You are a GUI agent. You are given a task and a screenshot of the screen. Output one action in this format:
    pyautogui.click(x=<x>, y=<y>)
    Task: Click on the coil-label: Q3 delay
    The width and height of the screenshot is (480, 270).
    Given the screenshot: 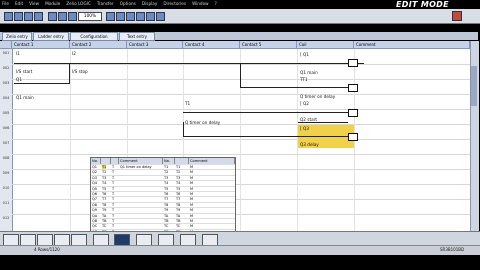 What is the action you would take?
    pyautogui.click(x=309, y=144)
    